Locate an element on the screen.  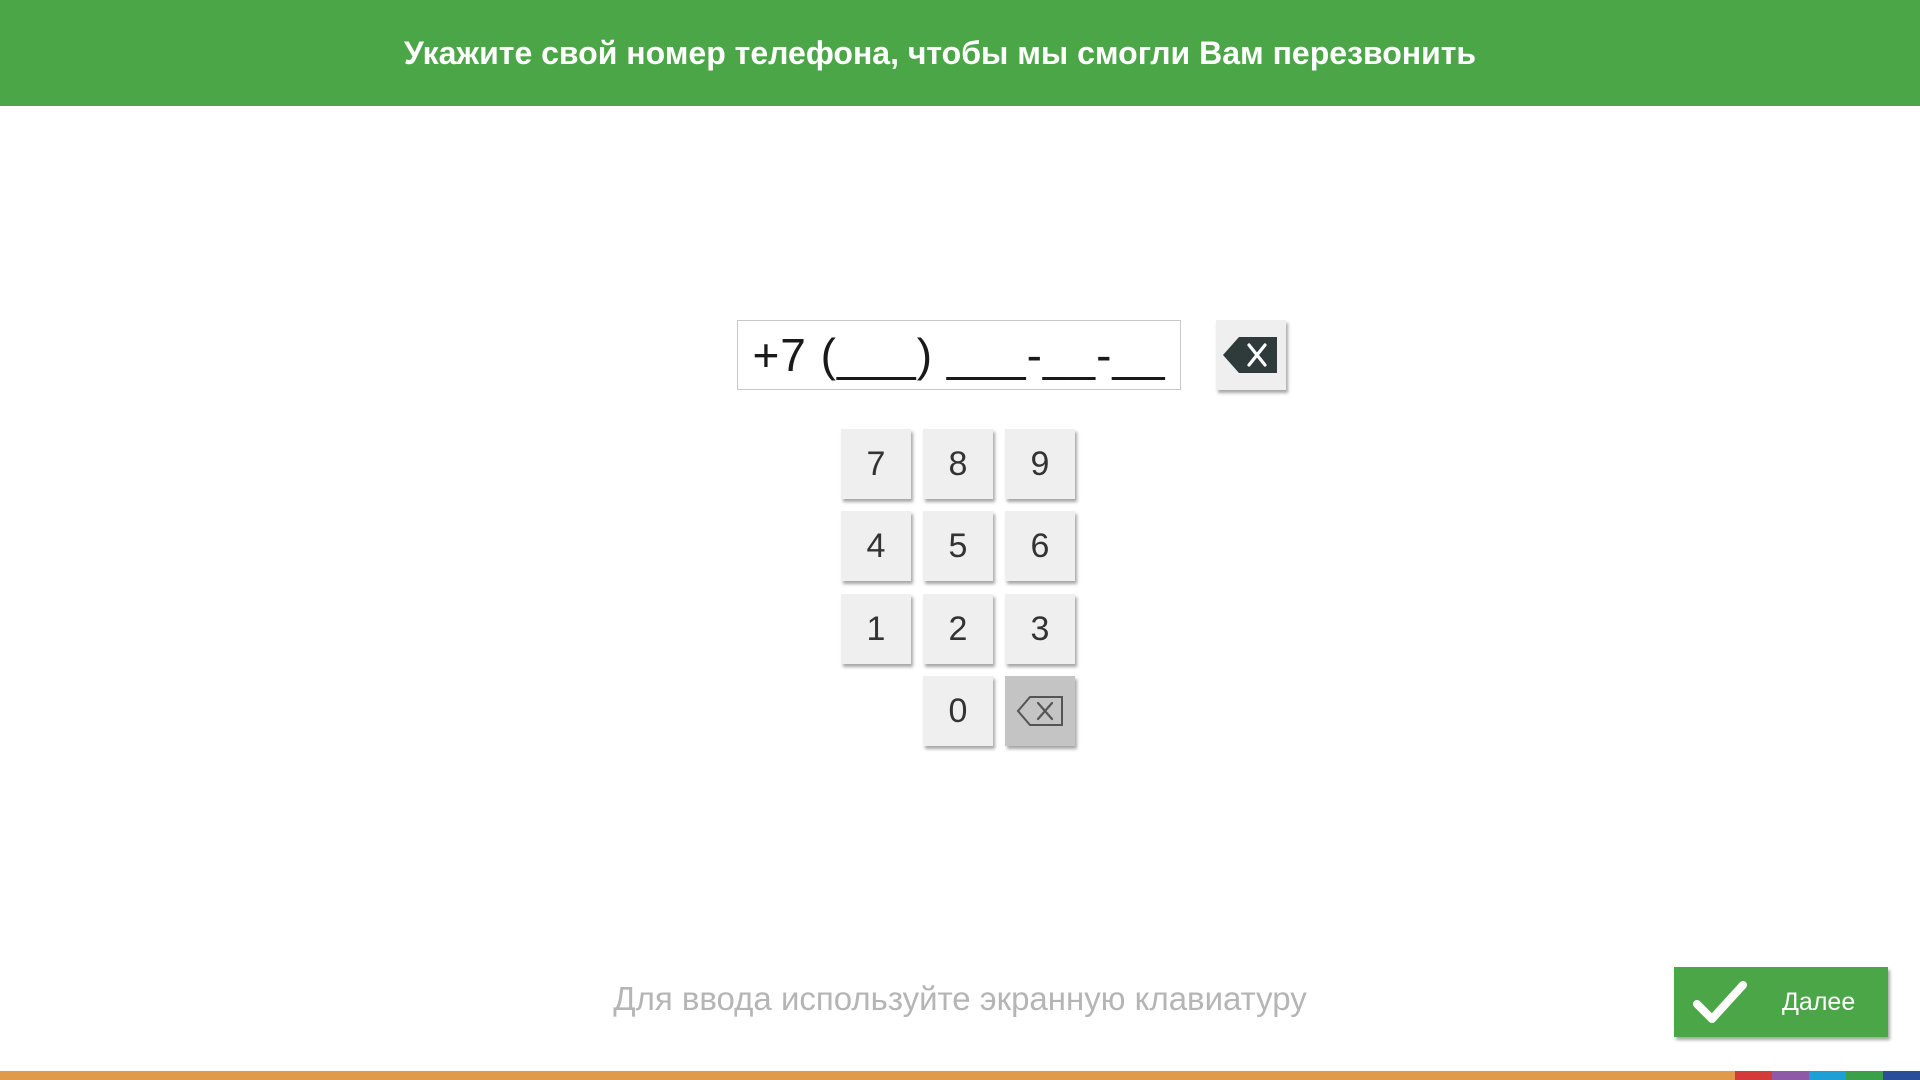
footer-accent-green is located at coordinates (1864, 1075).